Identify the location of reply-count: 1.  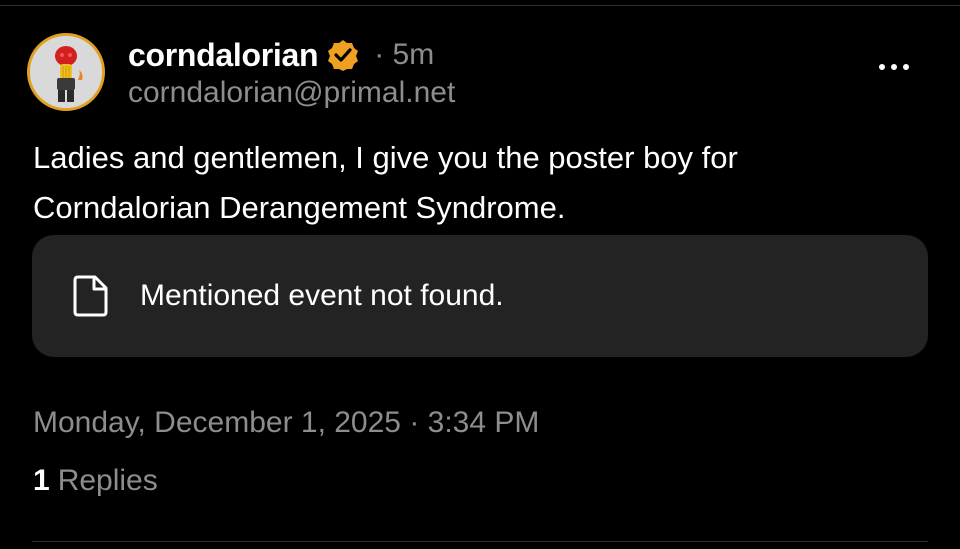
(41, 480).